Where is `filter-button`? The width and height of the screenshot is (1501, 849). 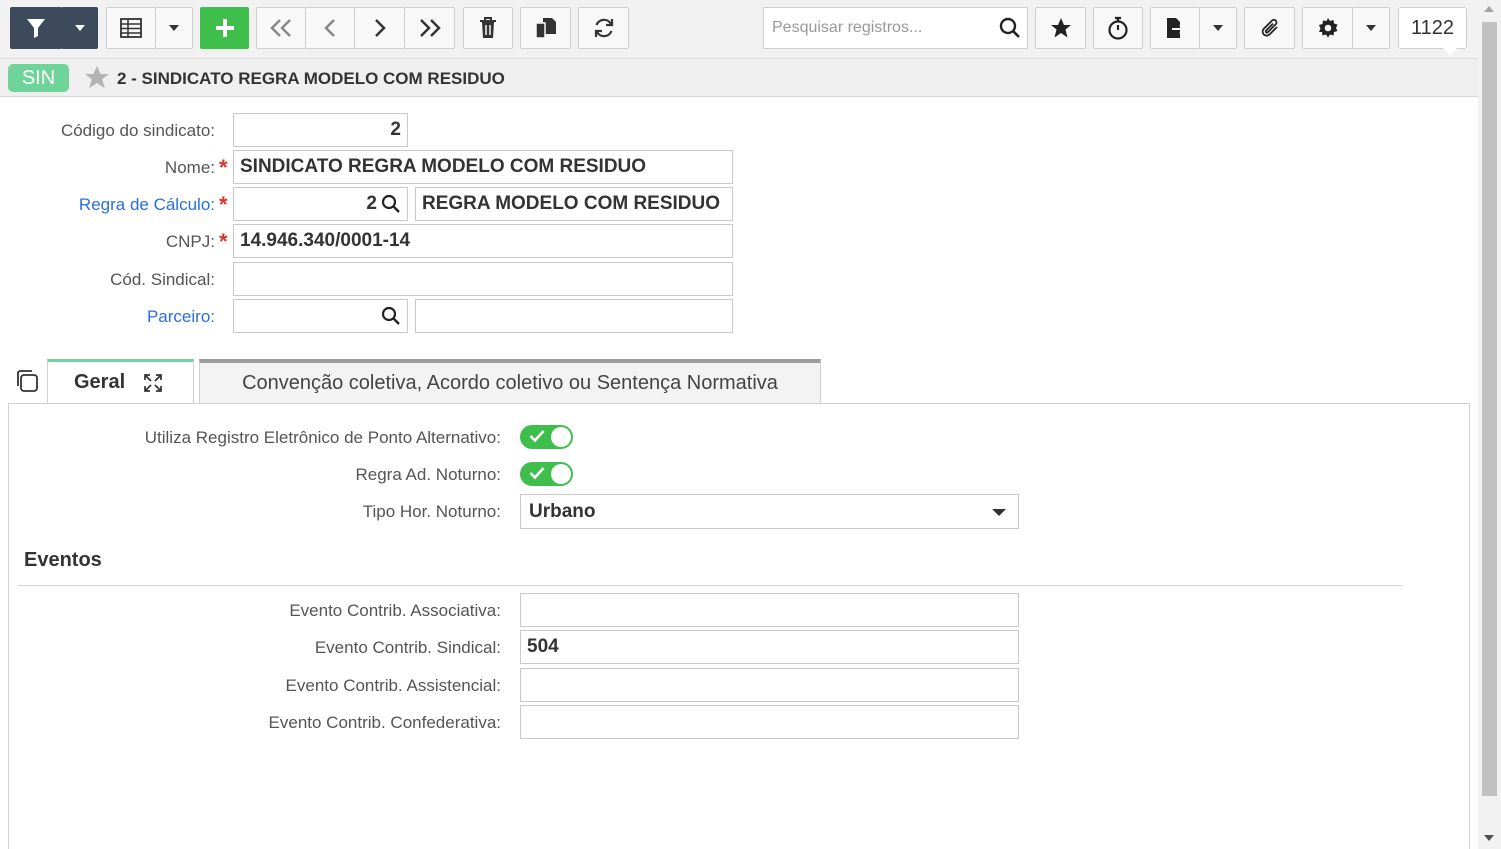 filter-button is located at coordinates (36, 28).